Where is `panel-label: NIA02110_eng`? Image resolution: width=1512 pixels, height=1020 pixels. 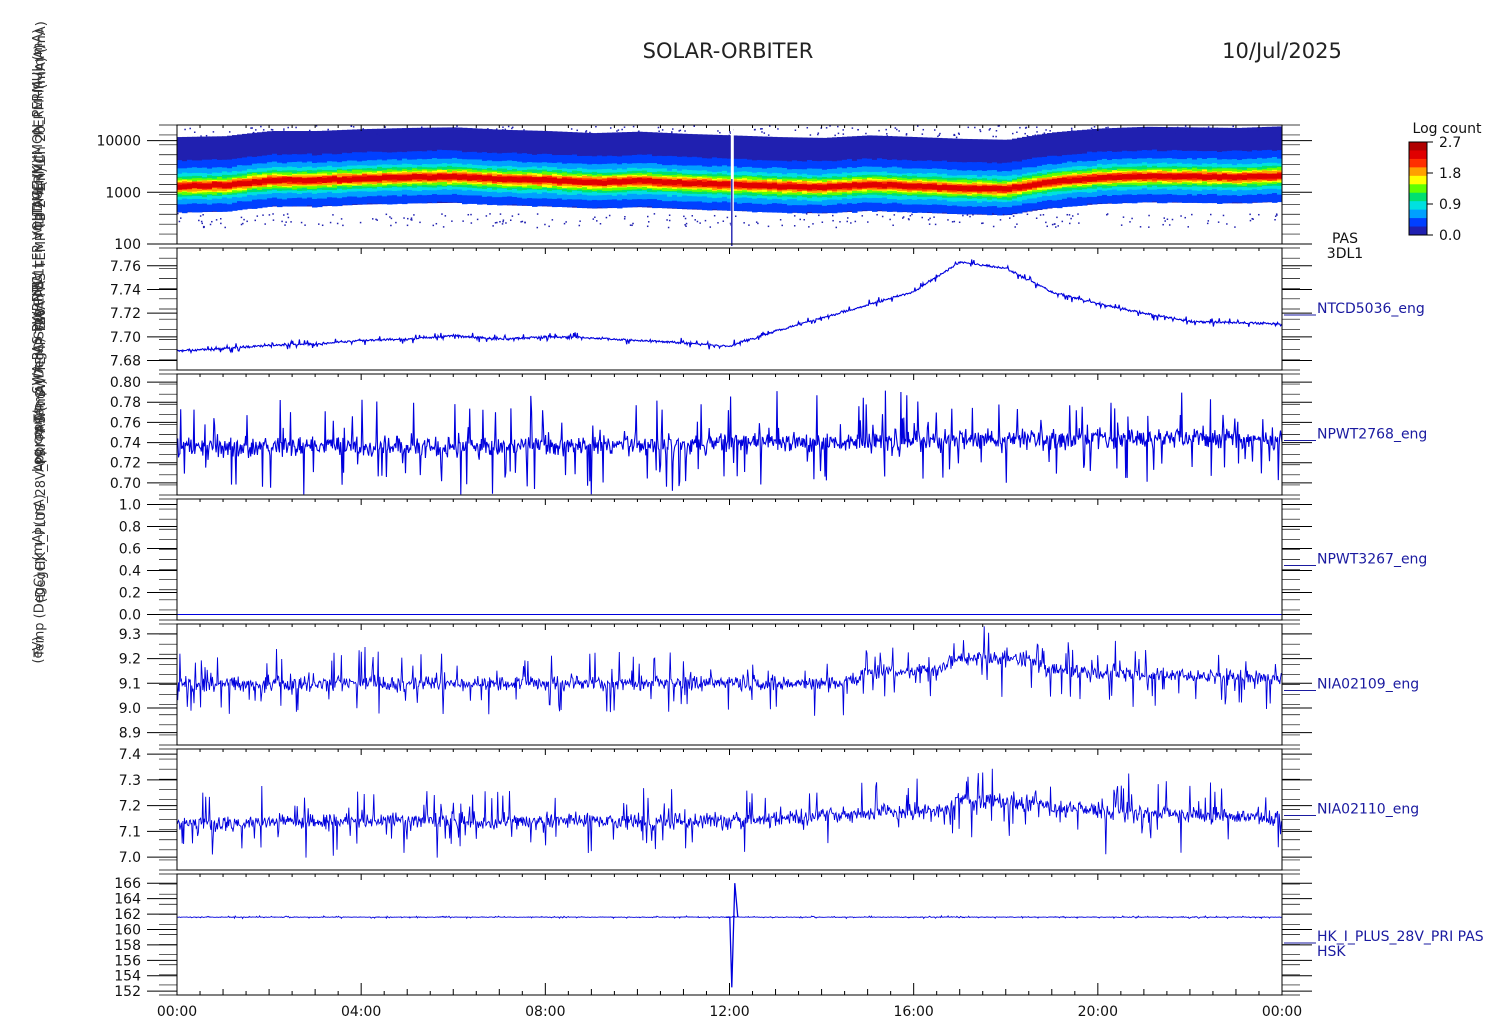
panel-label: NIA02110_eng is located at coordinates (1368, 810).